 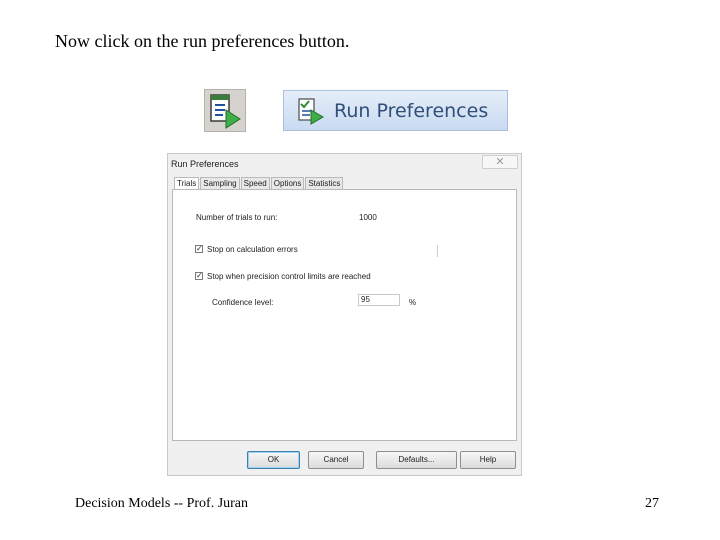 What do you see at coordinates (413, 302) in the screenshot?
I see `confidence-unit: %` at bounding box center [413, 302].